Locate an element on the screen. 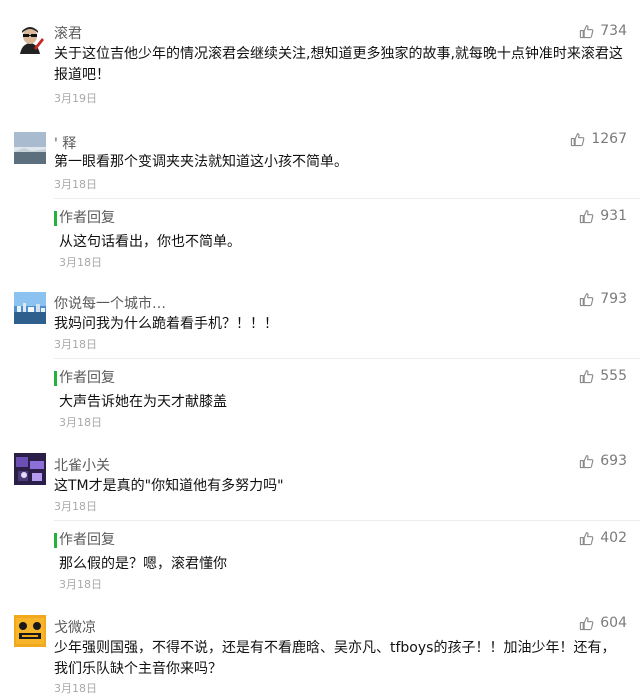  comment-text: 这TM才是真的"你知道他有多努力吗" is located at coordinates (169, 486).